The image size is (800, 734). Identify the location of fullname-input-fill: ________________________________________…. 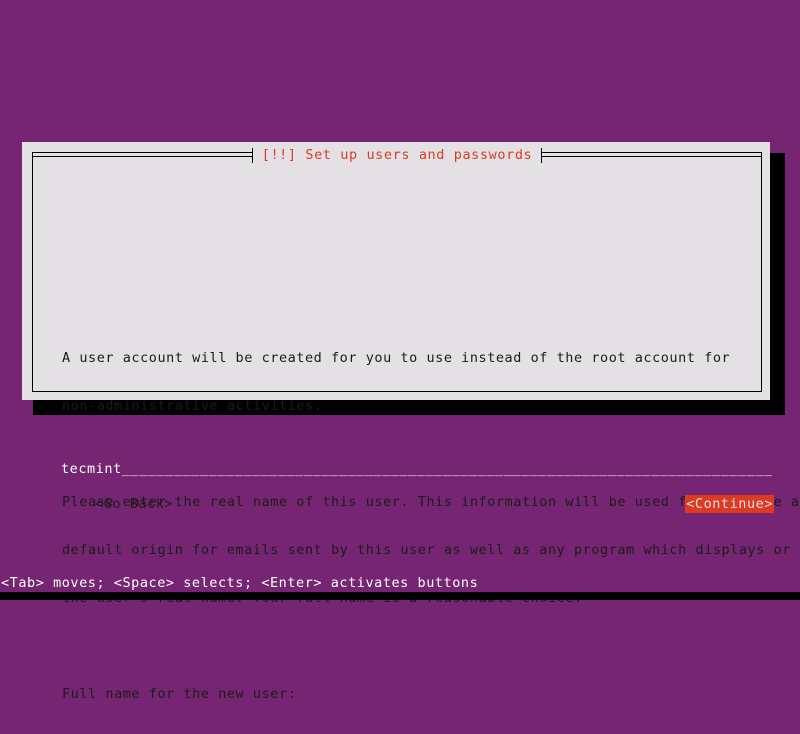
(446, 469).